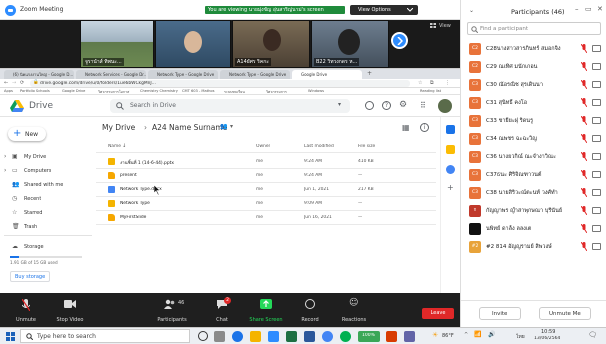 This screenshot has height=344, width=606. I want to click on video-tile, so click(193, 44).